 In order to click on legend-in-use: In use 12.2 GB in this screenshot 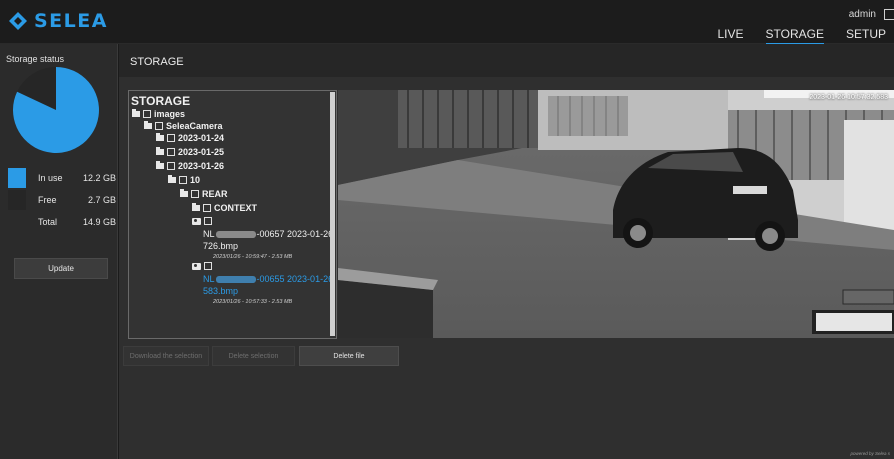, I will do `click(62, 178)`.